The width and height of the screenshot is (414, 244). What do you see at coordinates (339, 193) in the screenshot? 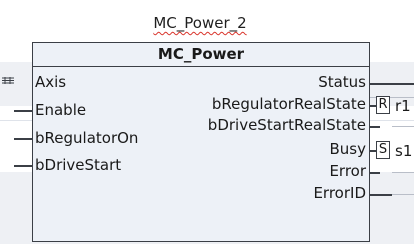
I see `output-pin-errorid: ErrorID` at bounding box center [339, 193].